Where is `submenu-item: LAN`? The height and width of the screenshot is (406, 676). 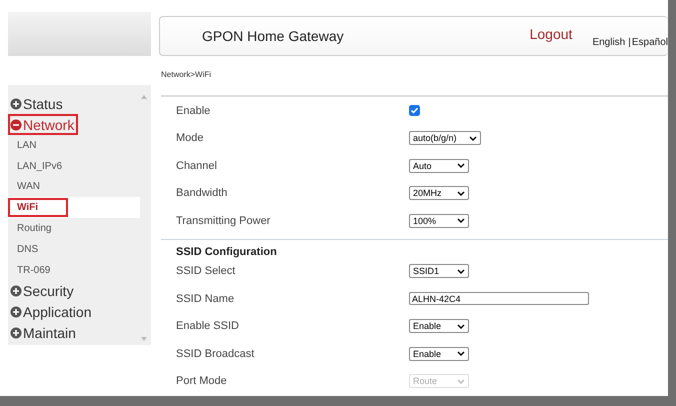
submenu-item: LAN is located at coordinates (74, 145).